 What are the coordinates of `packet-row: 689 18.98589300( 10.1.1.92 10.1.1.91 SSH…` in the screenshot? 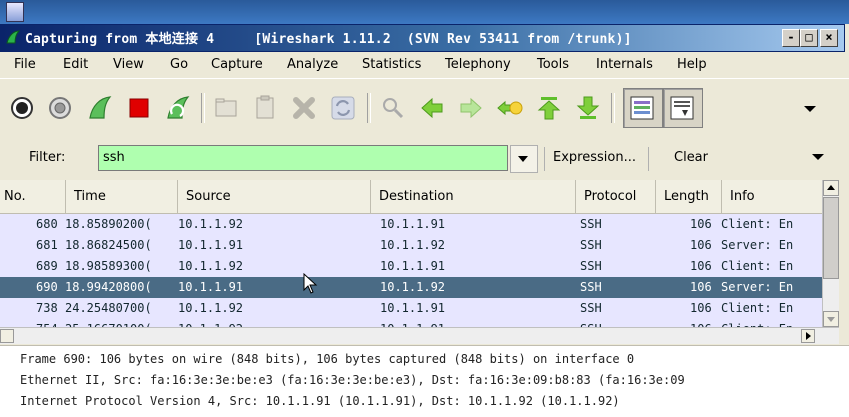 It's located at (411, 266).